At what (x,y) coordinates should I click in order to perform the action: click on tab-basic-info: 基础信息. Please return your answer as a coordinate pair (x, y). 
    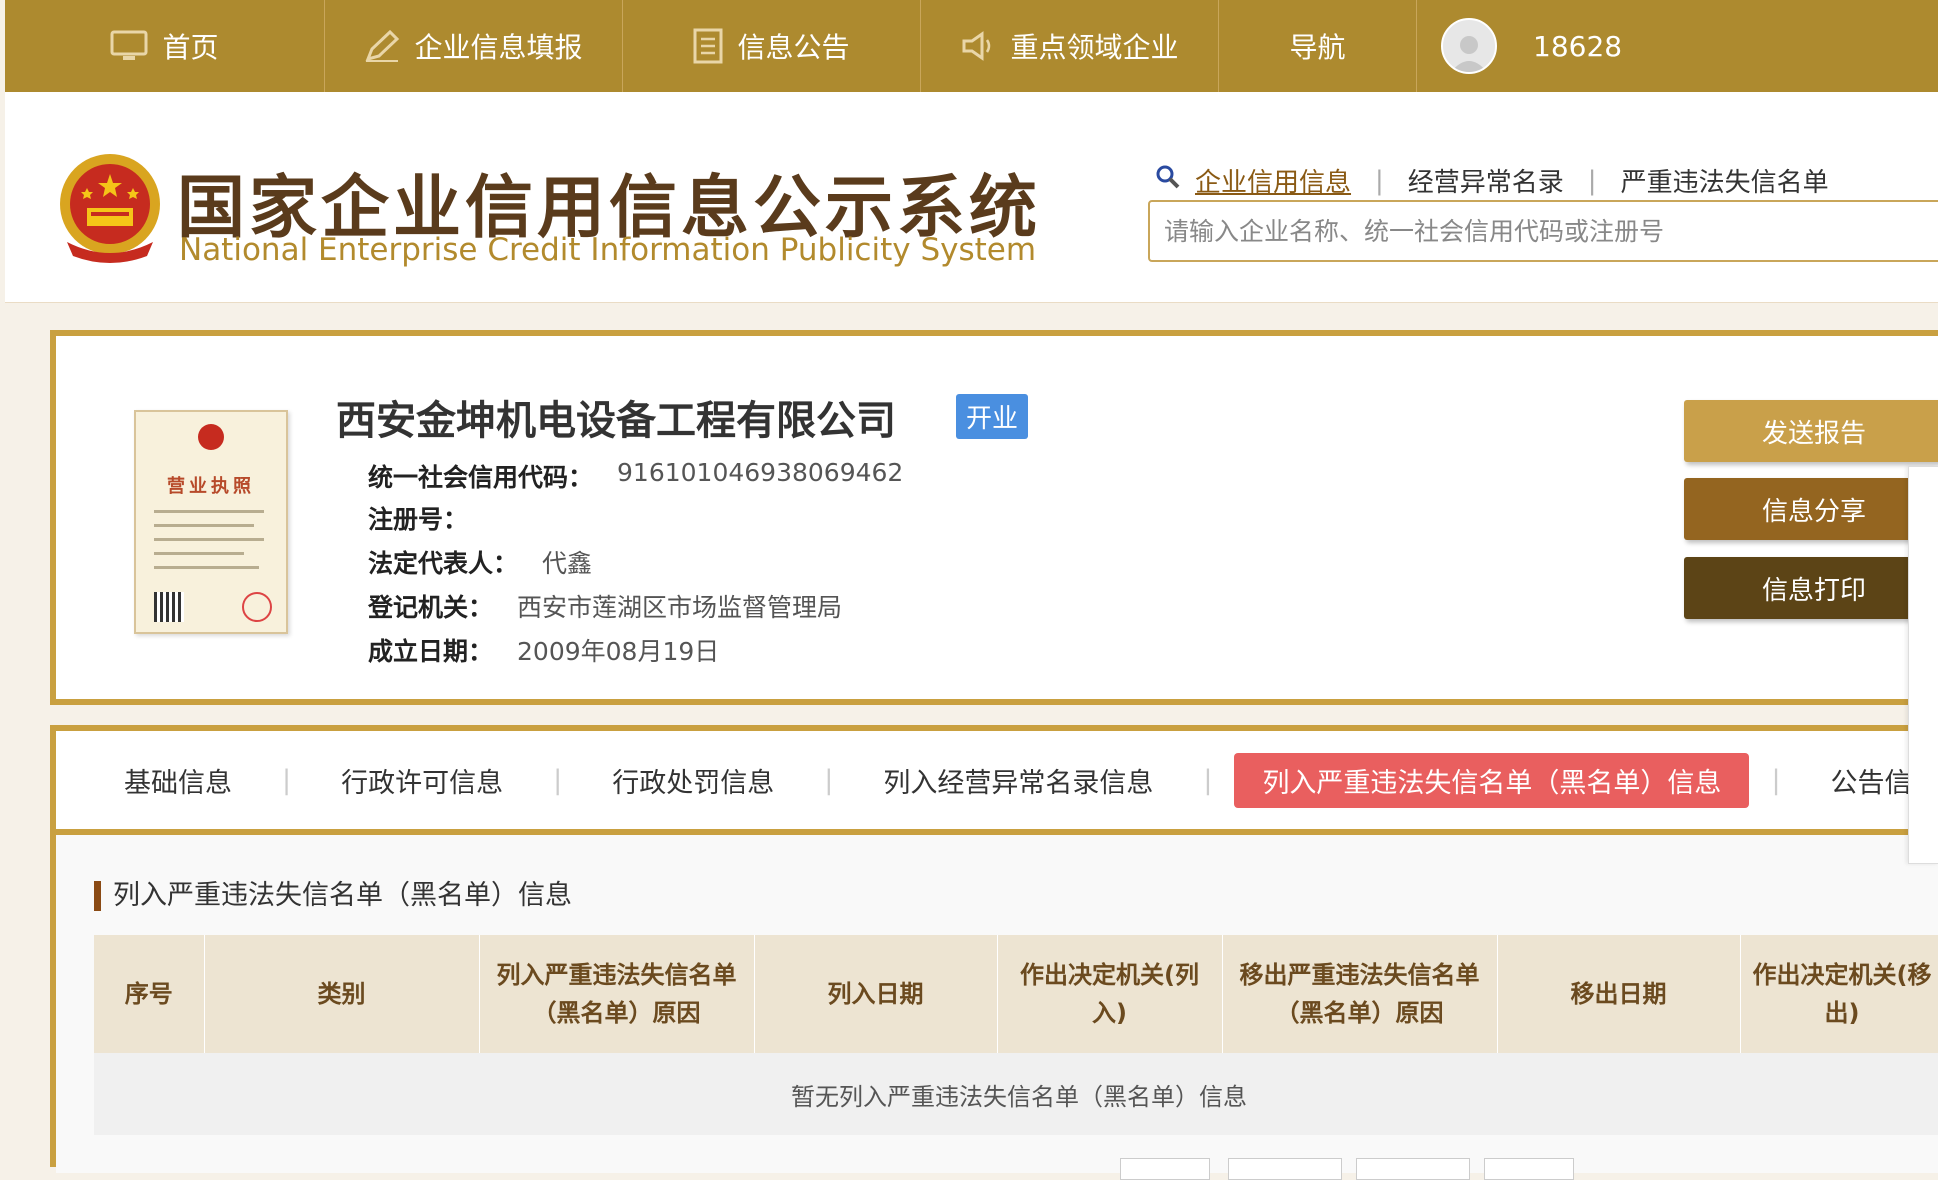
    Looking at the image, I should click on (178, 780).